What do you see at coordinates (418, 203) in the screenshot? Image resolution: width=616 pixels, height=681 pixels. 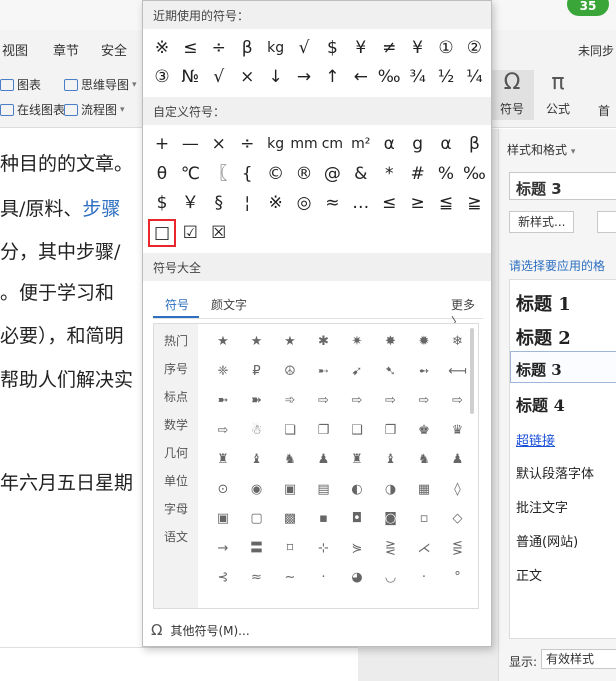 I see `custom-symbol-r2-c9: ≥` at bounding box center [418, 203].